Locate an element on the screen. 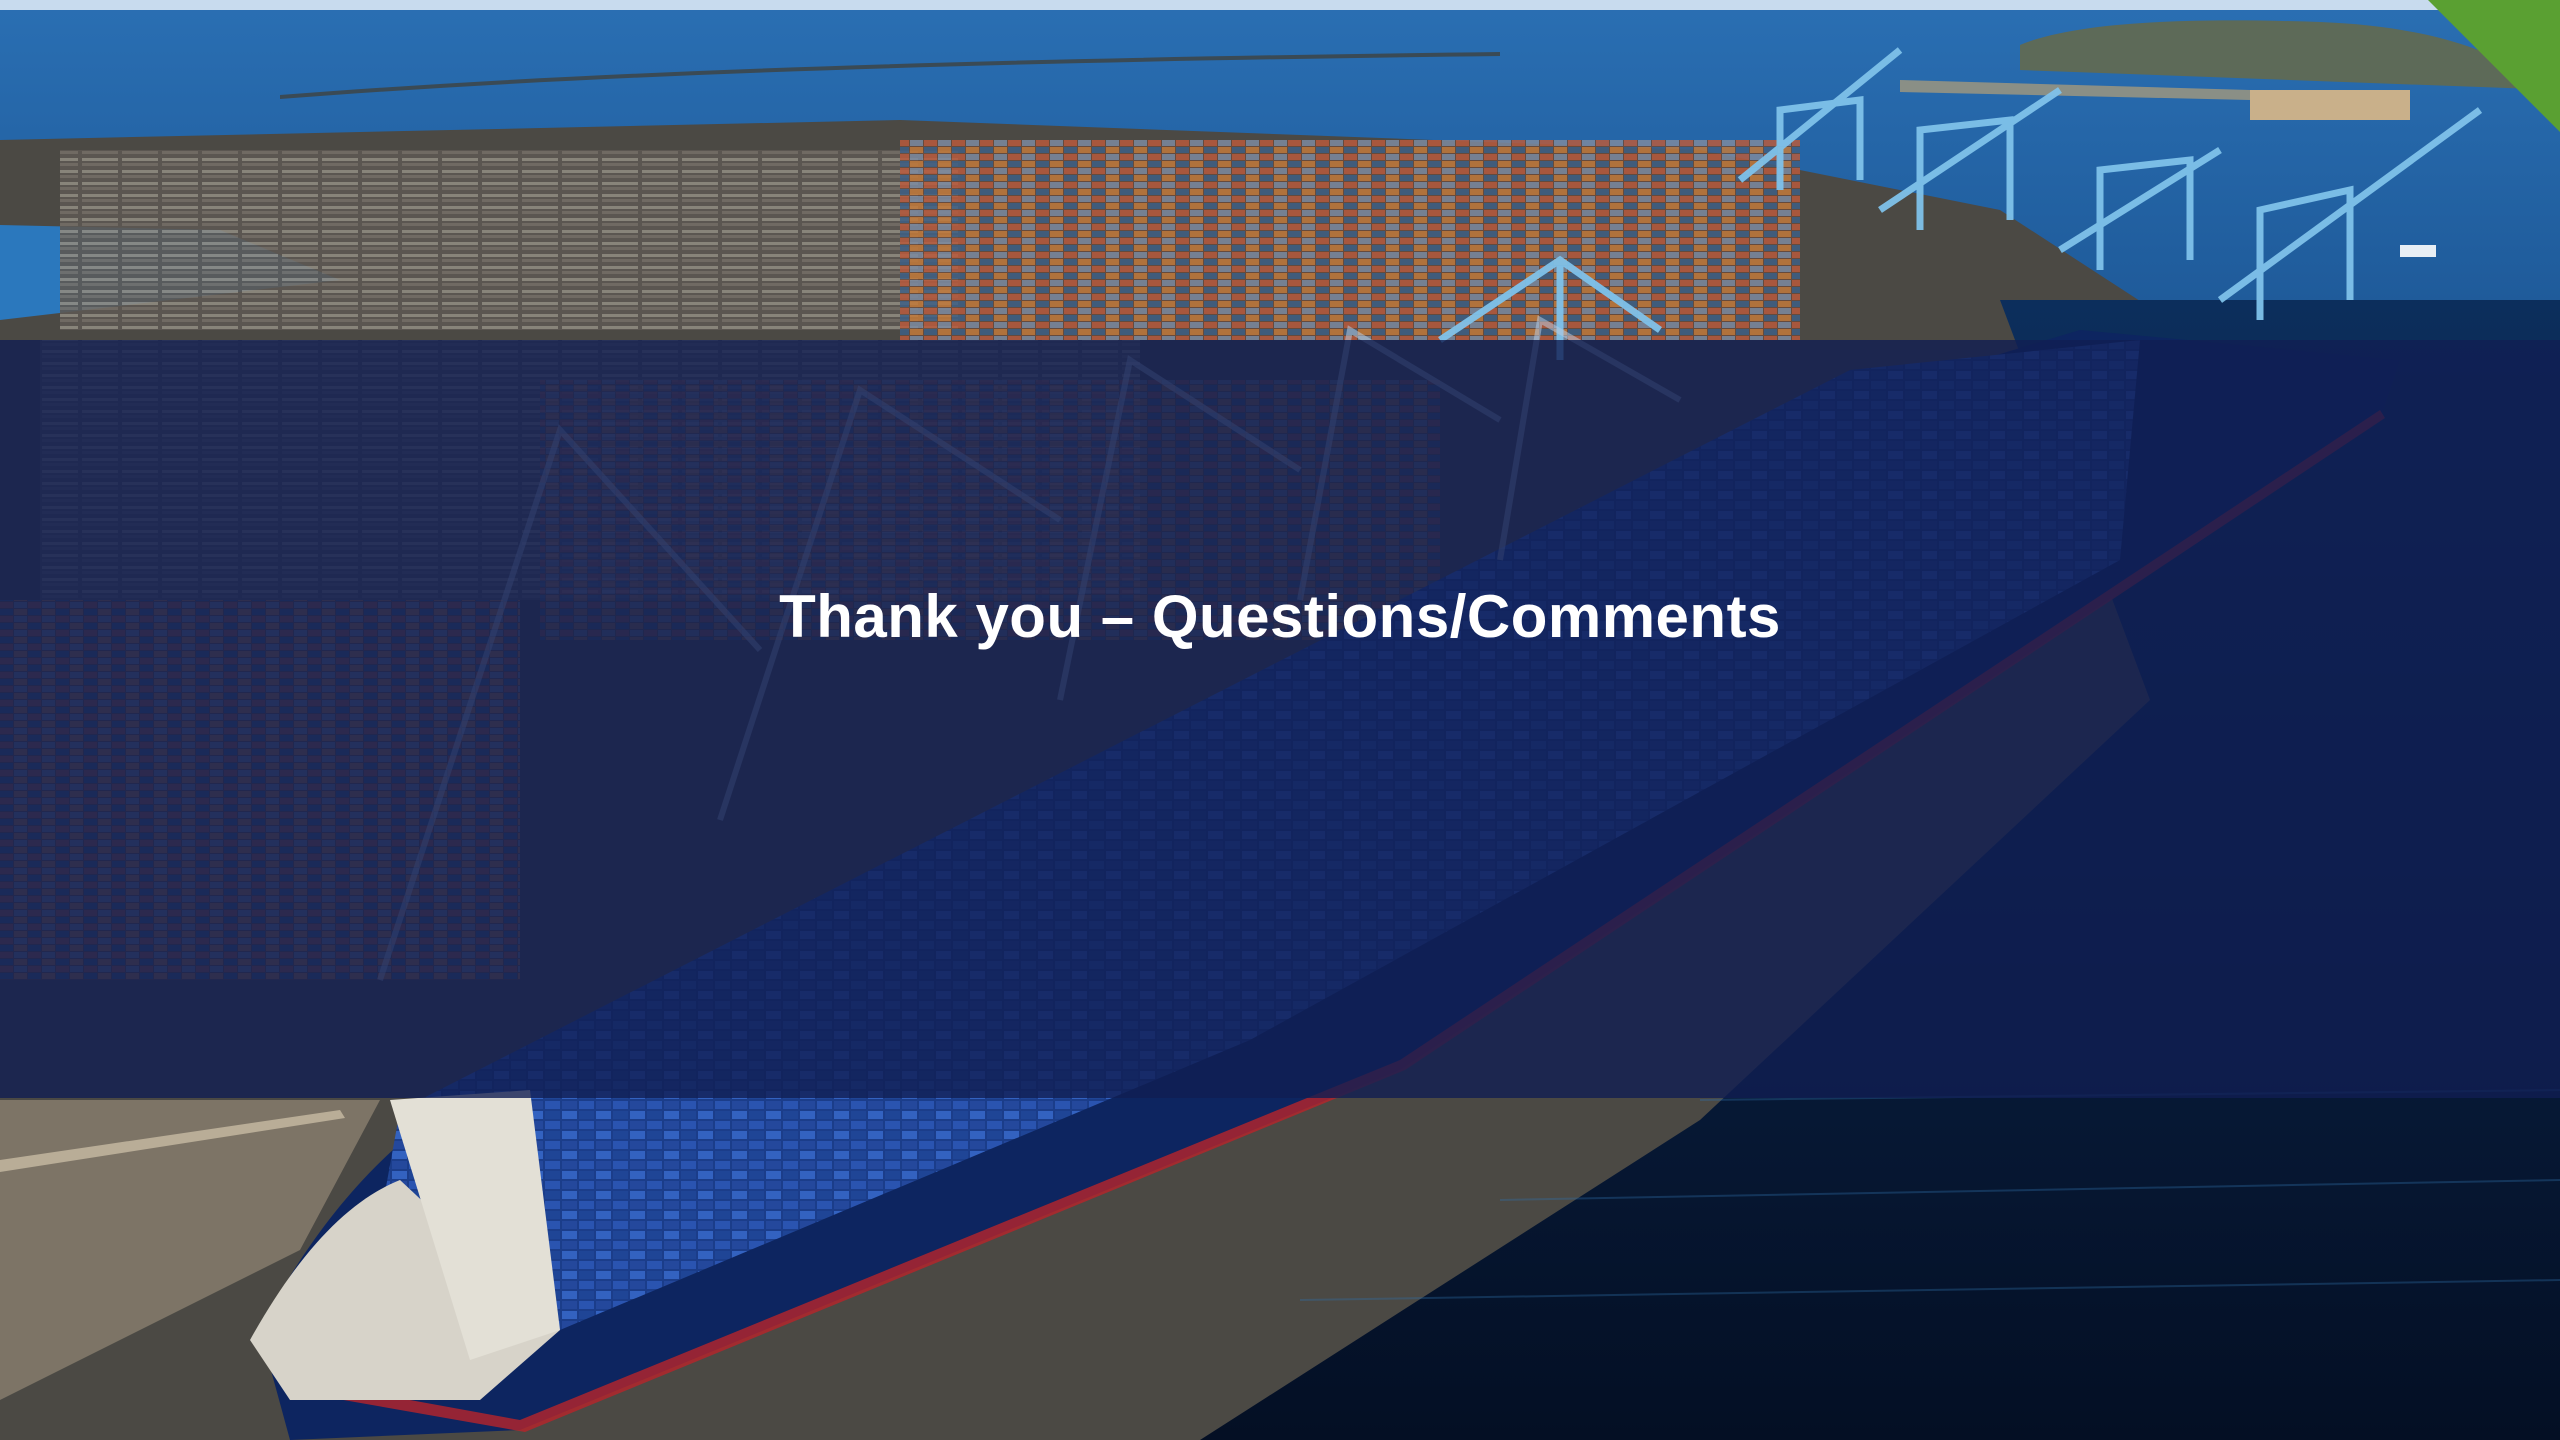 Image resolution: width=2560 pixels, height=1440 pixels. corner-accent-triangle is located at coordinates (2494, 66).